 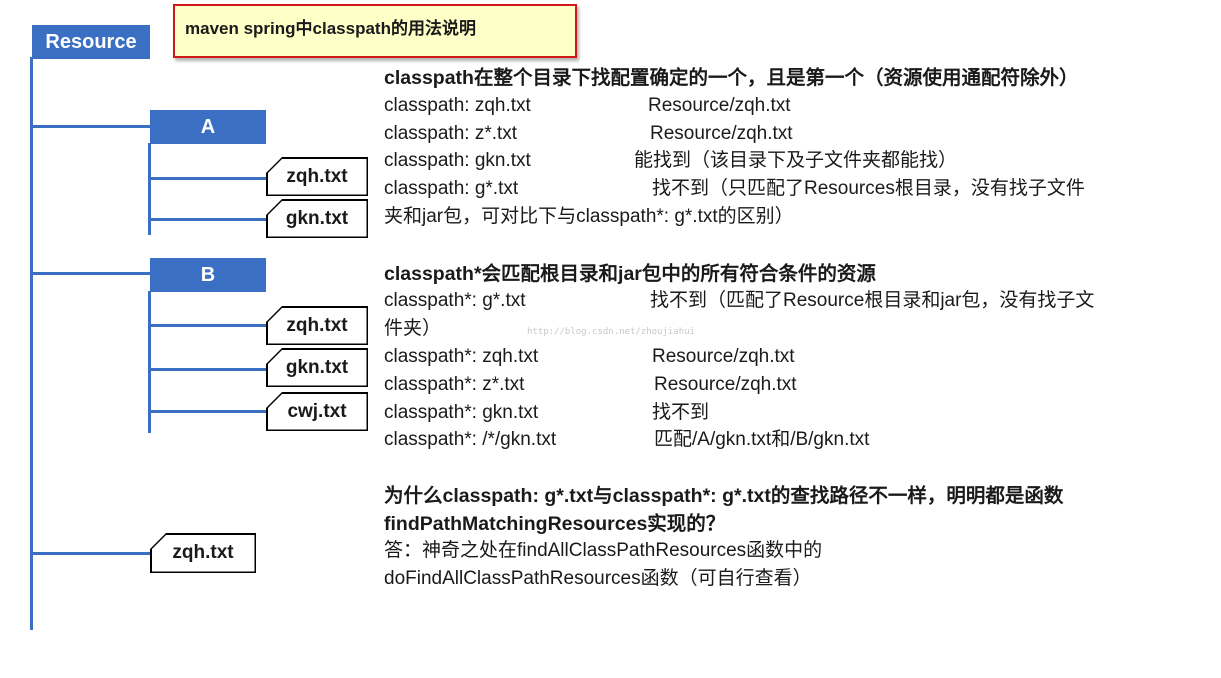 I want to click on s2-result-0: 找不到（匹配了Resource根目录和jar包，没有找子文, so click(x=872, y=300).